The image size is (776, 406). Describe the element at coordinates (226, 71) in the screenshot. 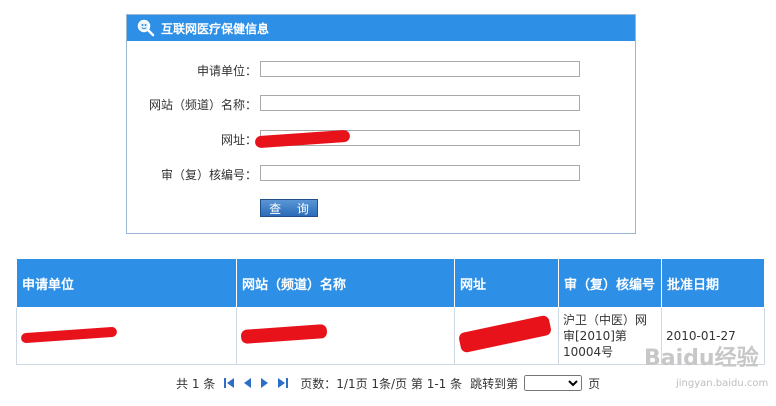

I see `unit-label: 申请单位：` at that location.